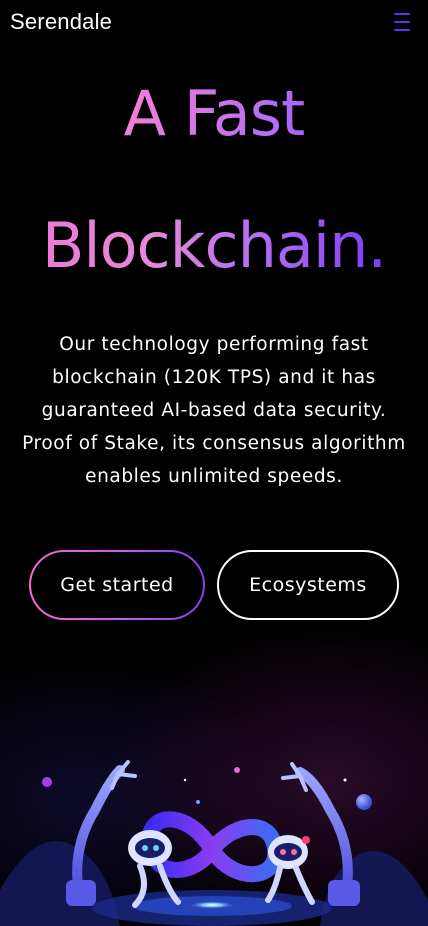 This screenshot has height=926, width=428. What do you see at coordinates (61, 22) in the screenshot?
I see `brand-logo: Serendale` at bounding box center [61, 22].